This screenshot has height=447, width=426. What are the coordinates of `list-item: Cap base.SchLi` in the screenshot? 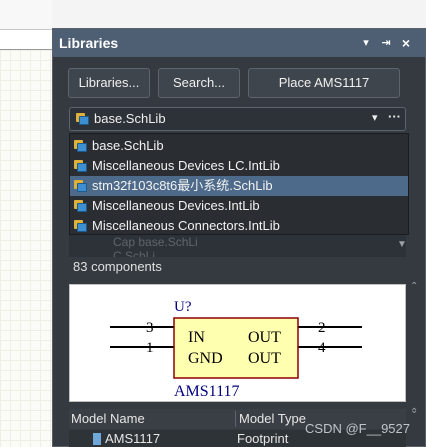 It's located at (259, 242).